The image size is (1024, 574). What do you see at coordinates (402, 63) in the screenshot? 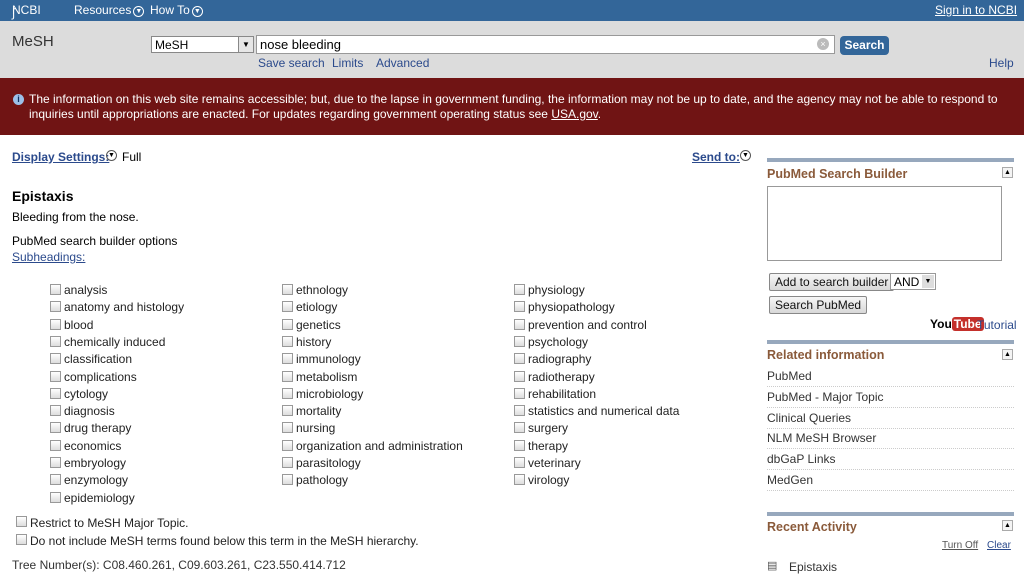
I see `advanced-link: Advanced` at bounding box center [402, 63].